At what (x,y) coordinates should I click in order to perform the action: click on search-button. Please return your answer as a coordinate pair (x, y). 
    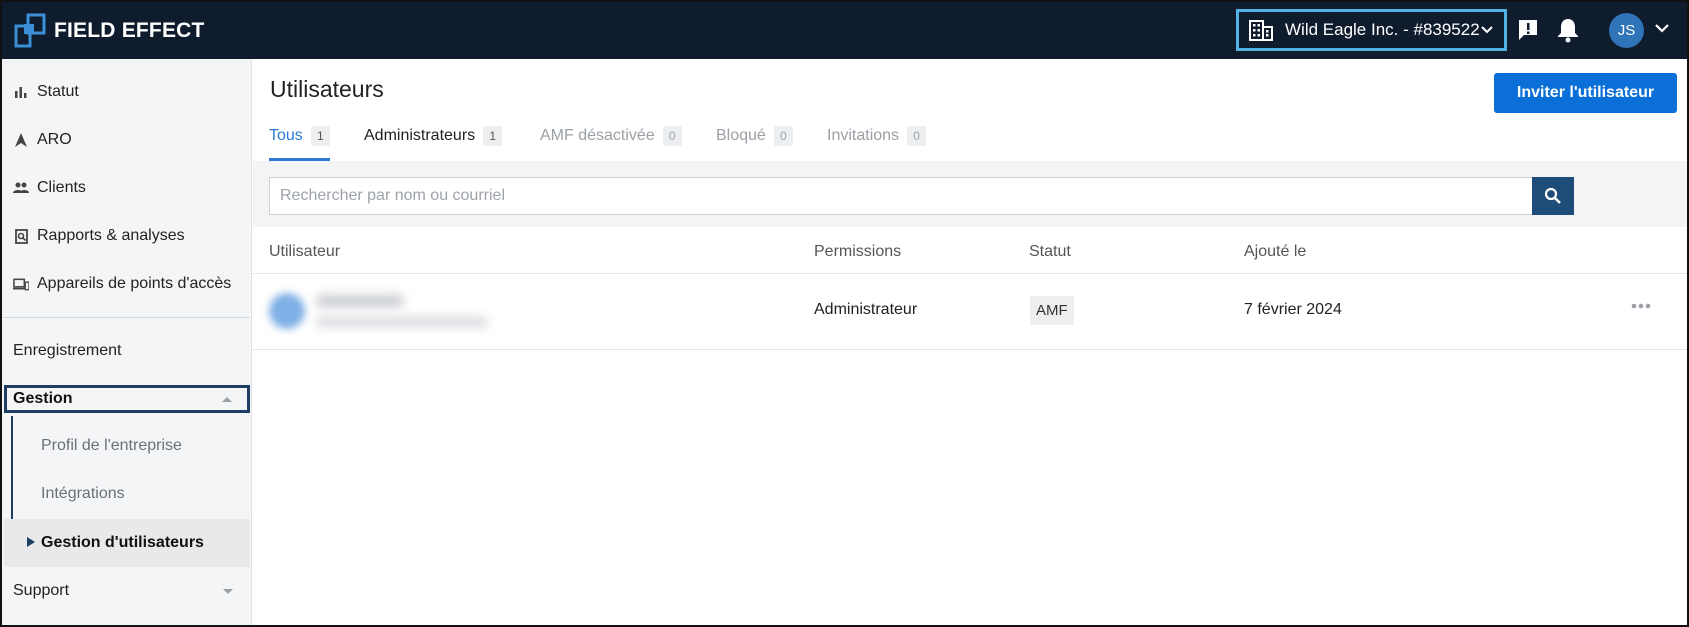
    Looking at the image, I should click on (1553, 196).